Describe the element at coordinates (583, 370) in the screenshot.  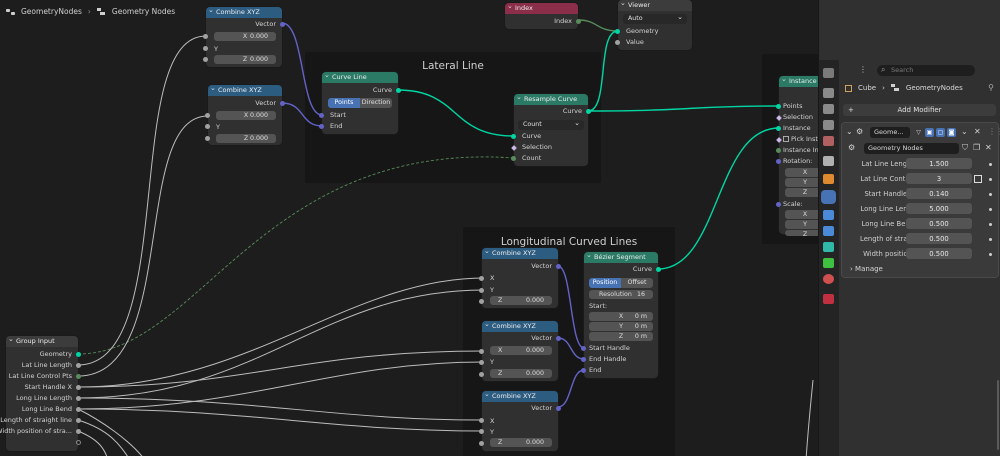
I see `end-socket` at that location.